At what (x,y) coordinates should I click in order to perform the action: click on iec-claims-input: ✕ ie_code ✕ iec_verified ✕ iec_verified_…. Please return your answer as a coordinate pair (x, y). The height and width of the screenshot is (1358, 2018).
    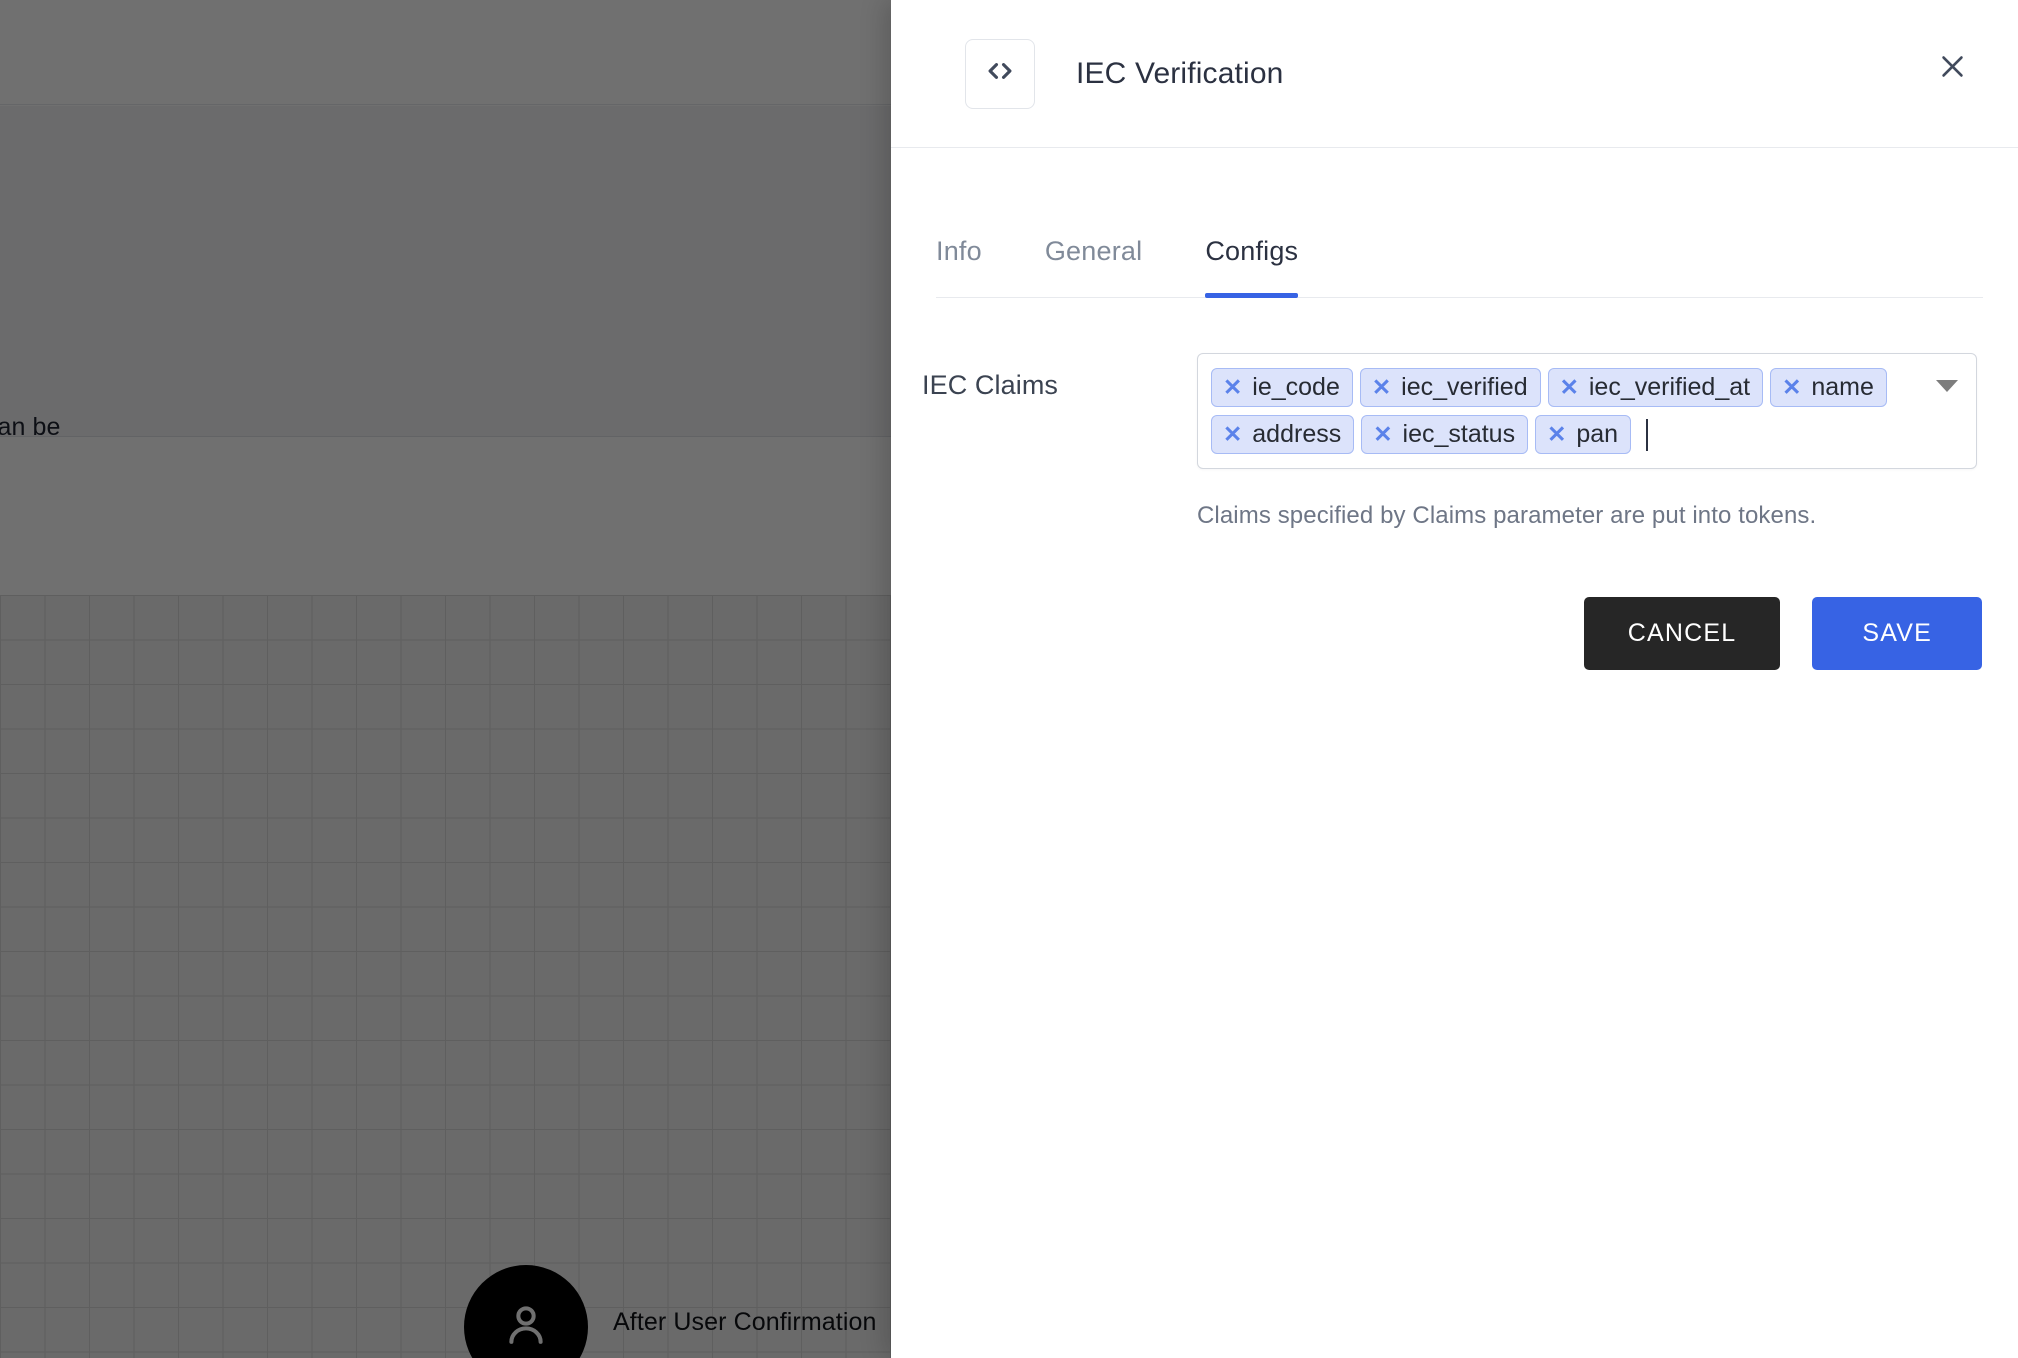
    Looking at the image, I should click on (1587, 411).